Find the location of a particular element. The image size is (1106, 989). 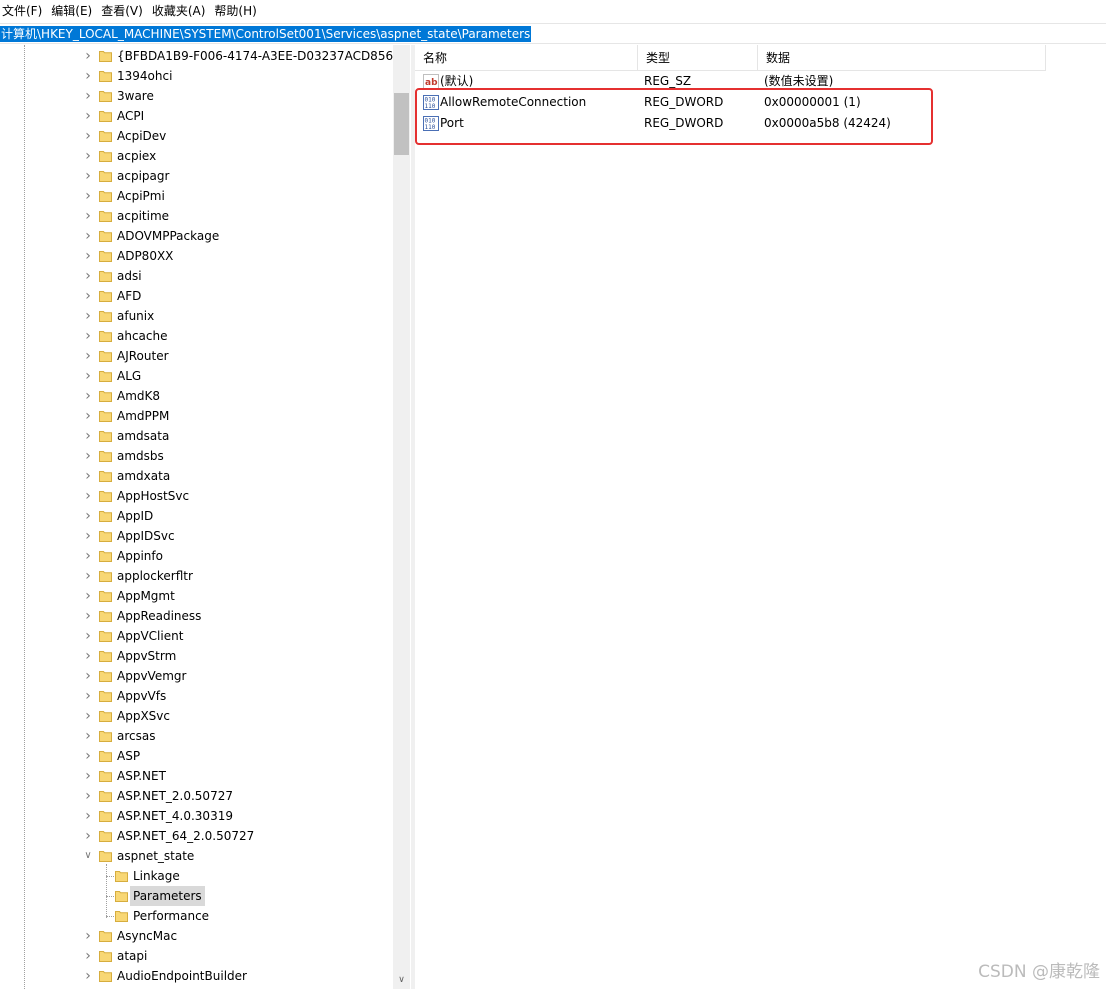

tree-key: › ASP.NET_64_2.0.50727 is located at coordinates (196, 836).